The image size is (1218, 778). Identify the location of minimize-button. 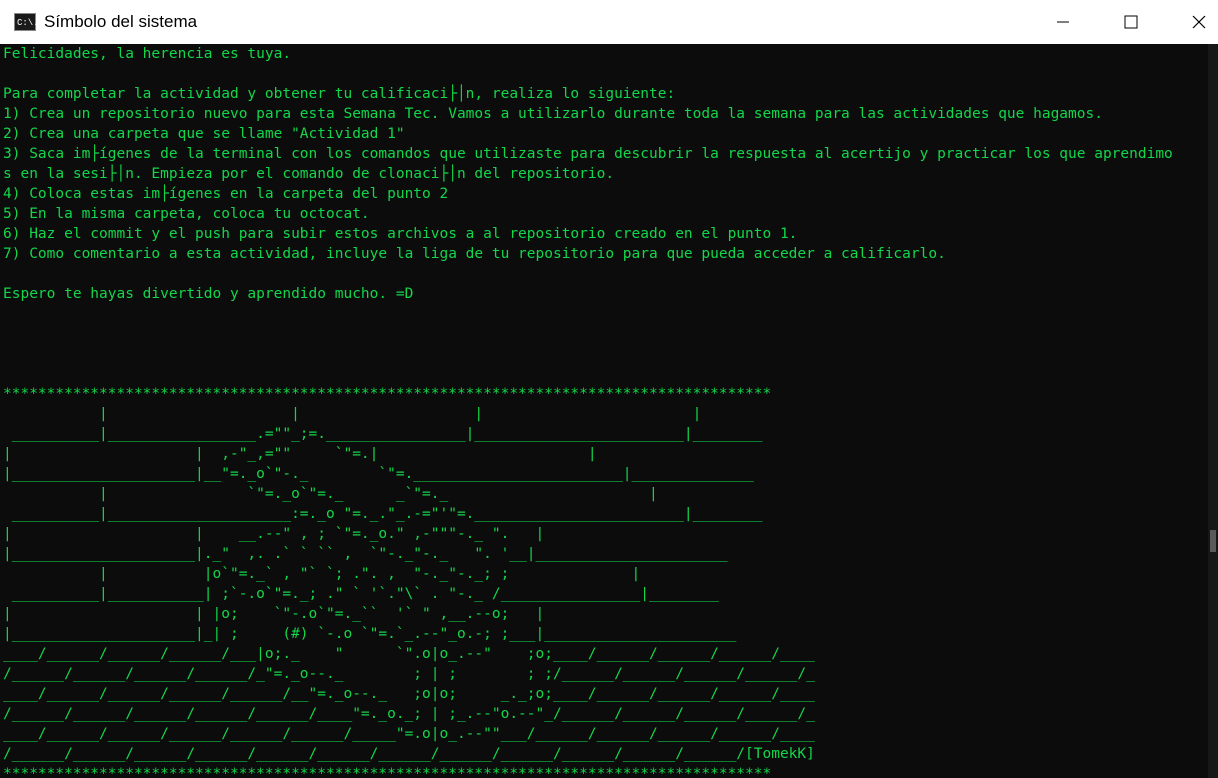
(1063, 22).